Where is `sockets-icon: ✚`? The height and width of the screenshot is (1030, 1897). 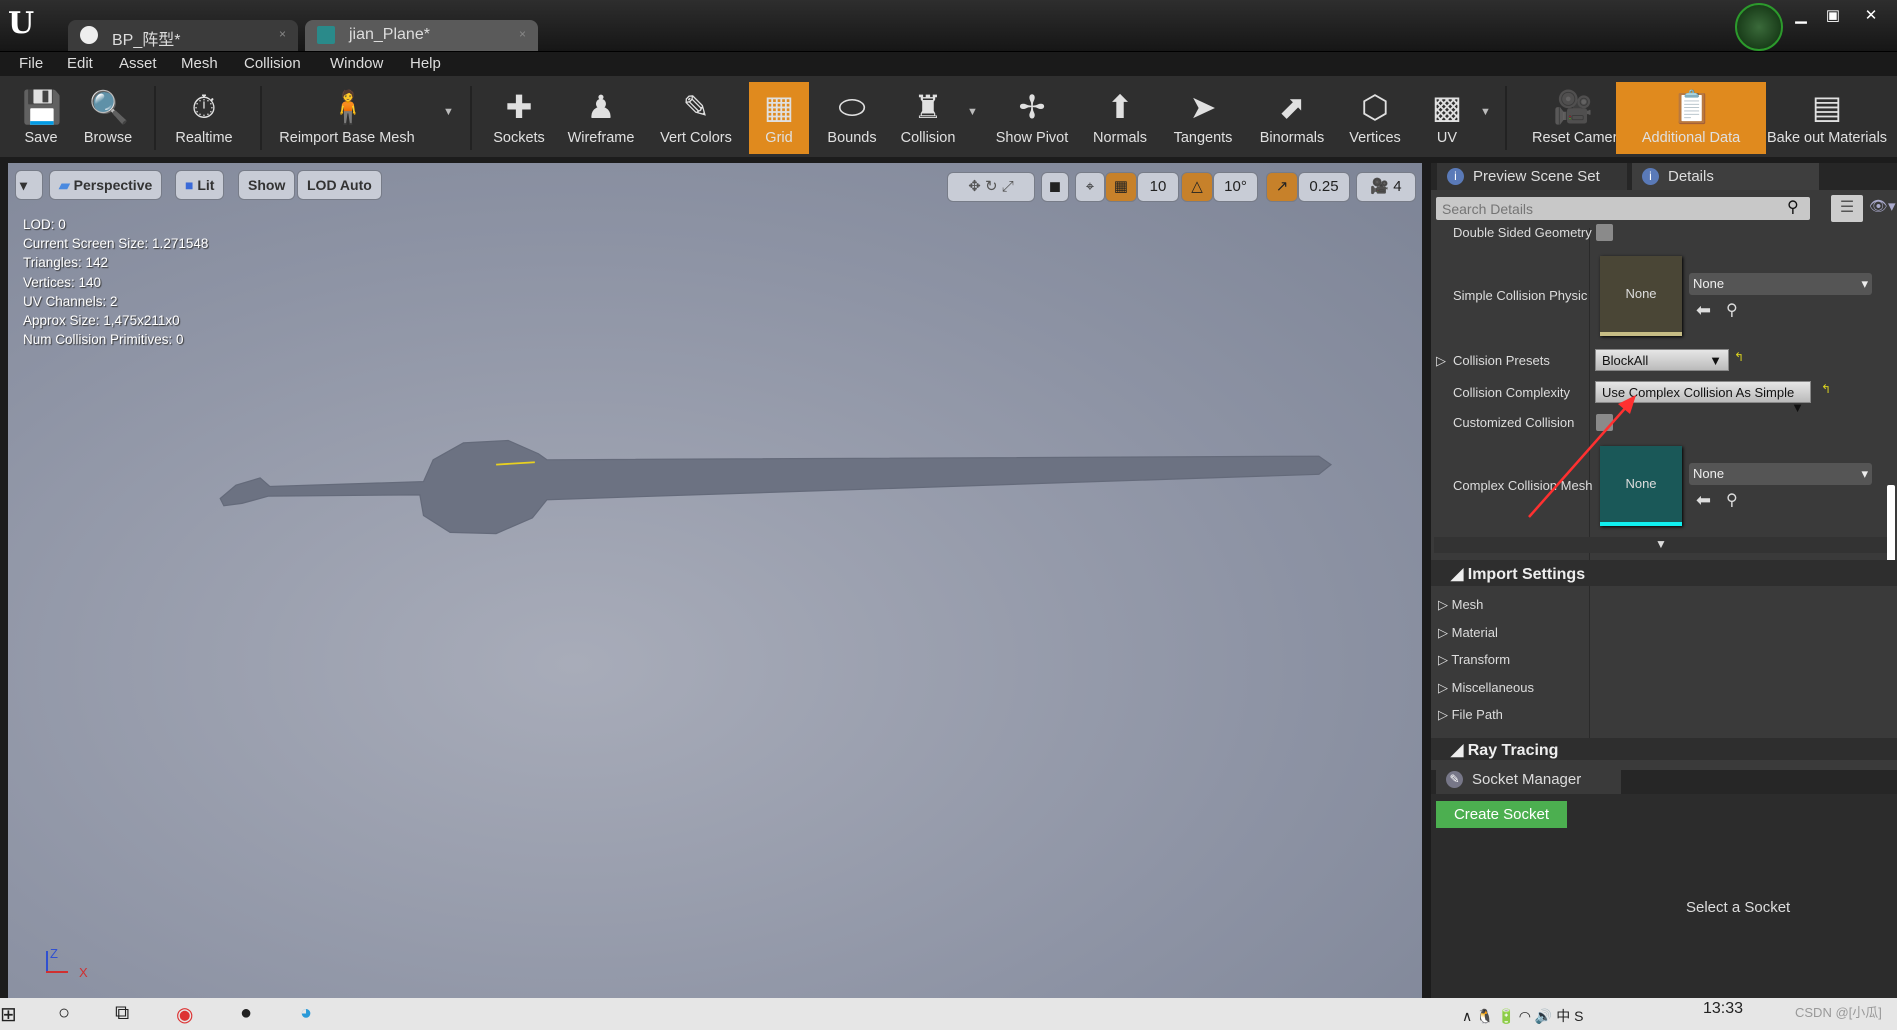
sockets-icon: ✚ is located at coordinates (519, 107).